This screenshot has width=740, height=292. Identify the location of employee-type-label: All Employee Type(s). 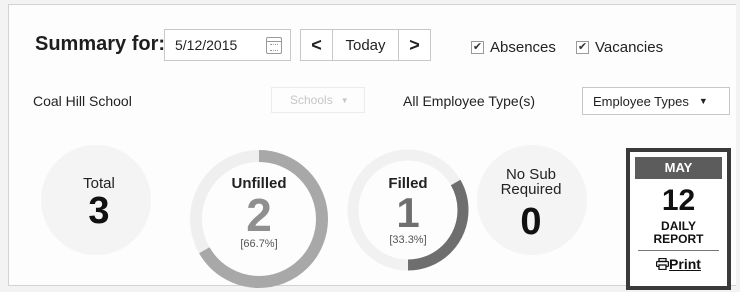
(469, 101).